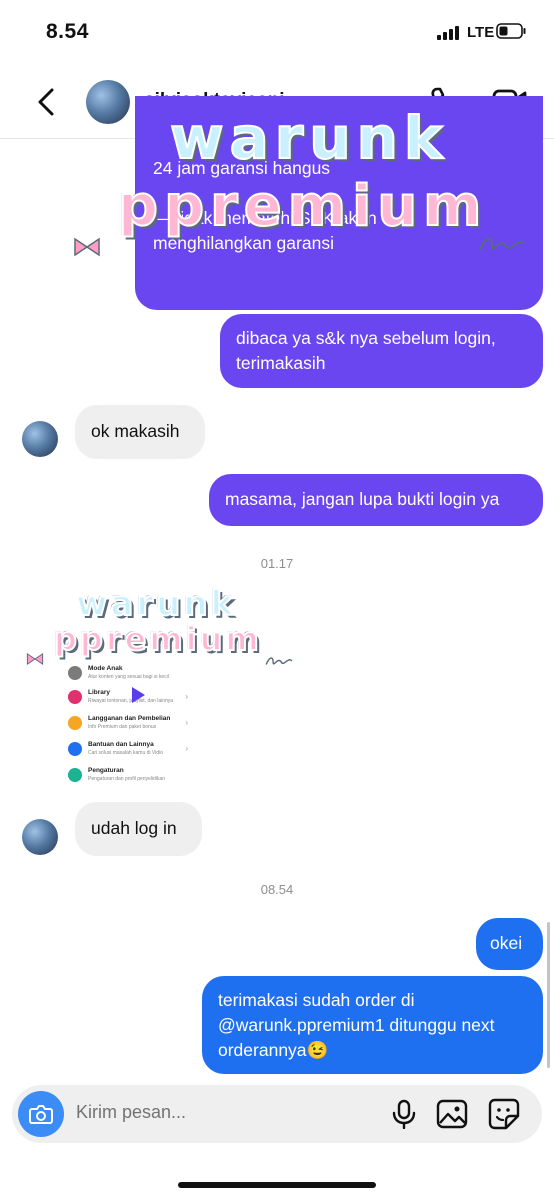 This screenshot has width=554, height=1200. Describe the element at coordinates (273, 1050) in the screenshot. I see `message-line: orderannya😉` at that location.